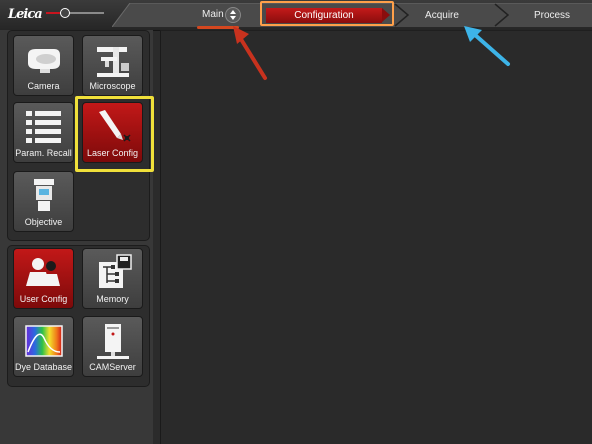 The image size is (592, 444). What do you see at coordinates (113, 62) in the screenshot?
I see `microscope-icon` at bounding box center [113, 62].